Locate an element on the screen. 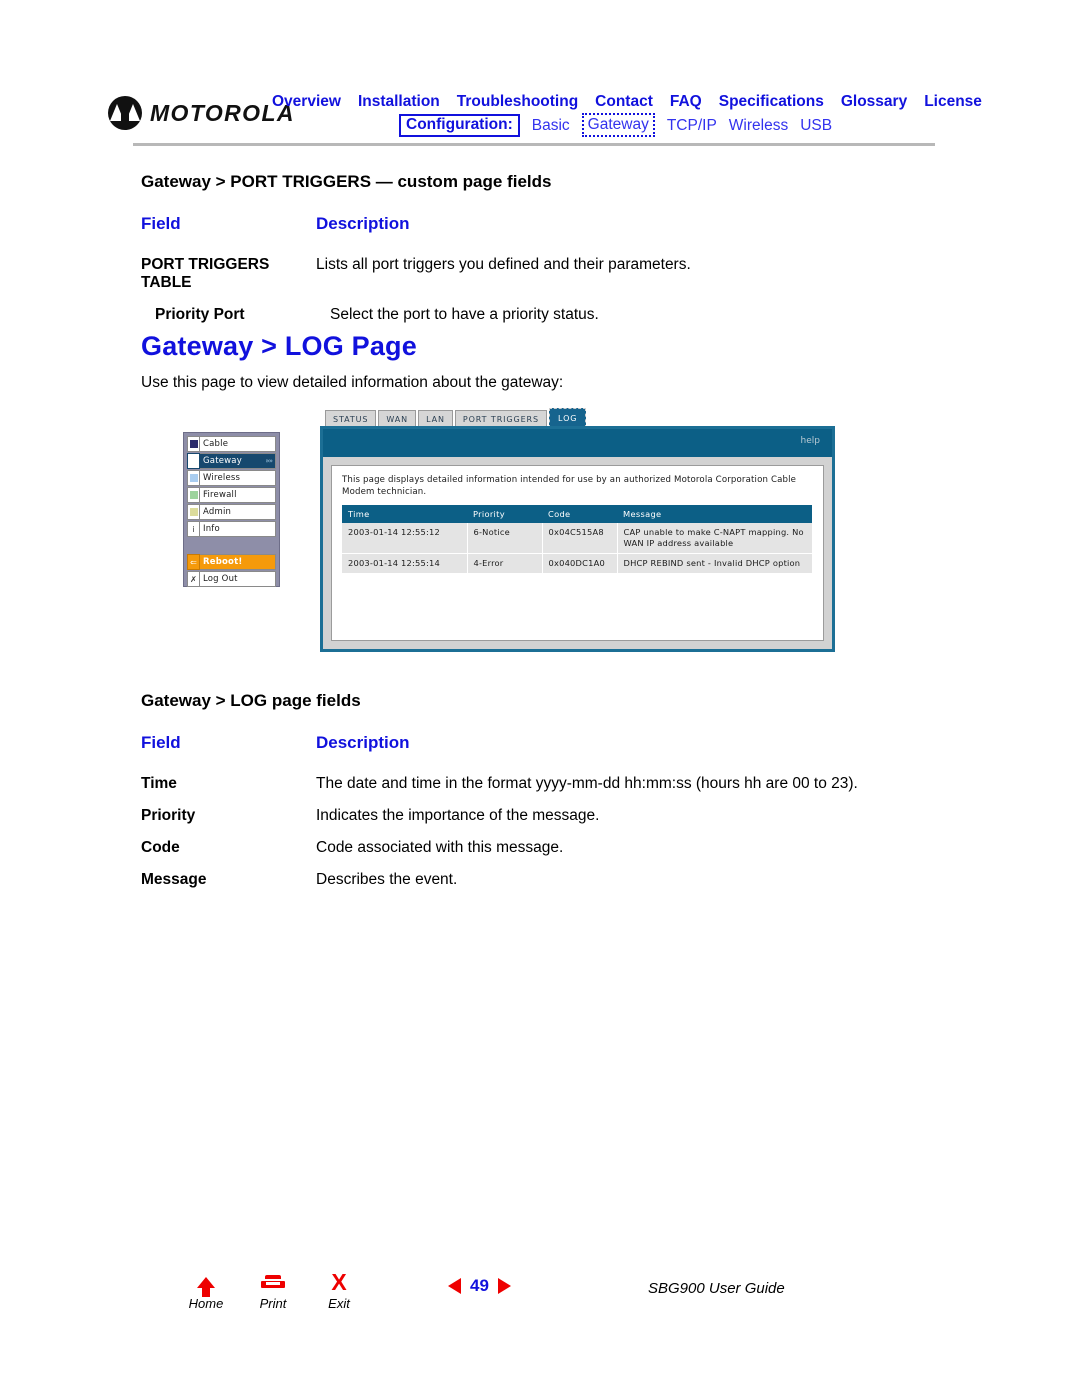 Image resolution: width=1080 pixels, height=1397 pixels. side-nav-item-cable: Cable is located at coordinates (231, 444).